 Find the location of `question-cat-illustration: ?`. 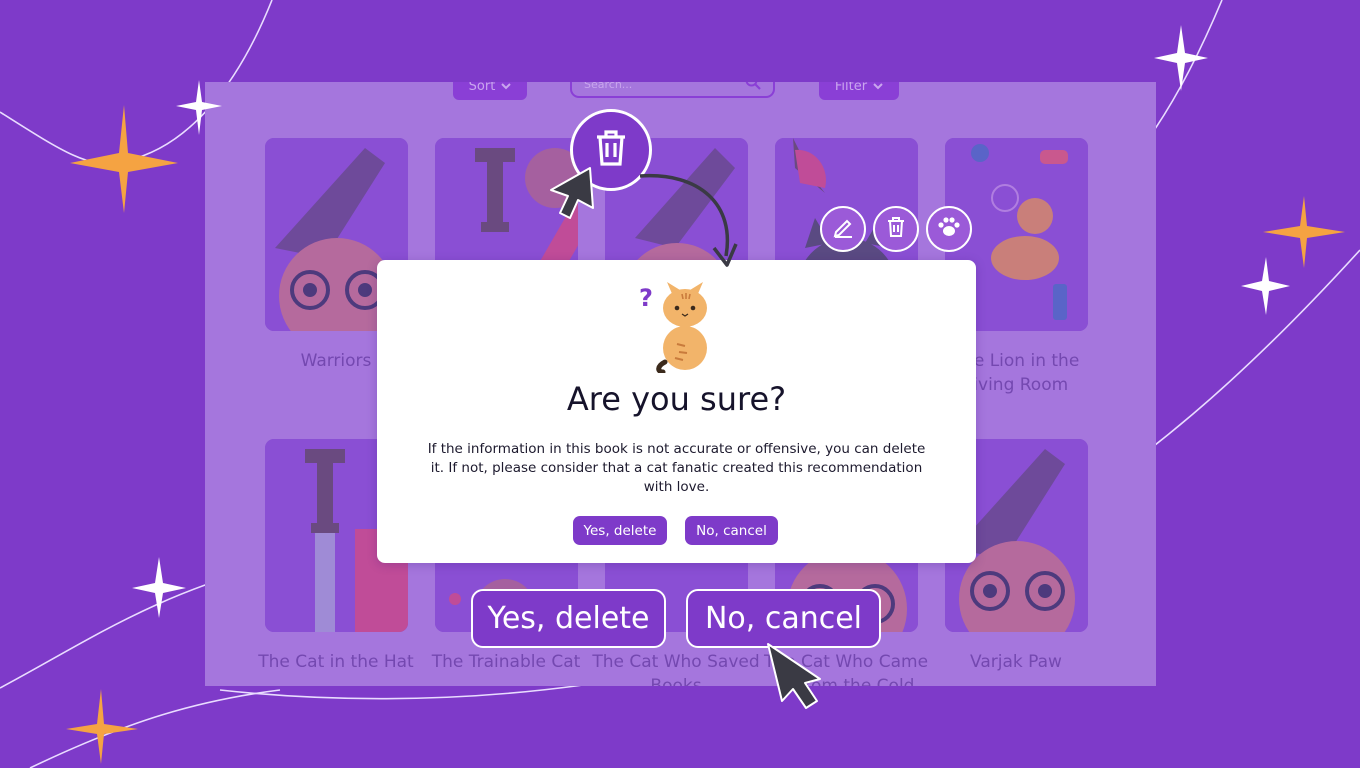

question-cat-illustration: ? is located at coordinates (675, 327).